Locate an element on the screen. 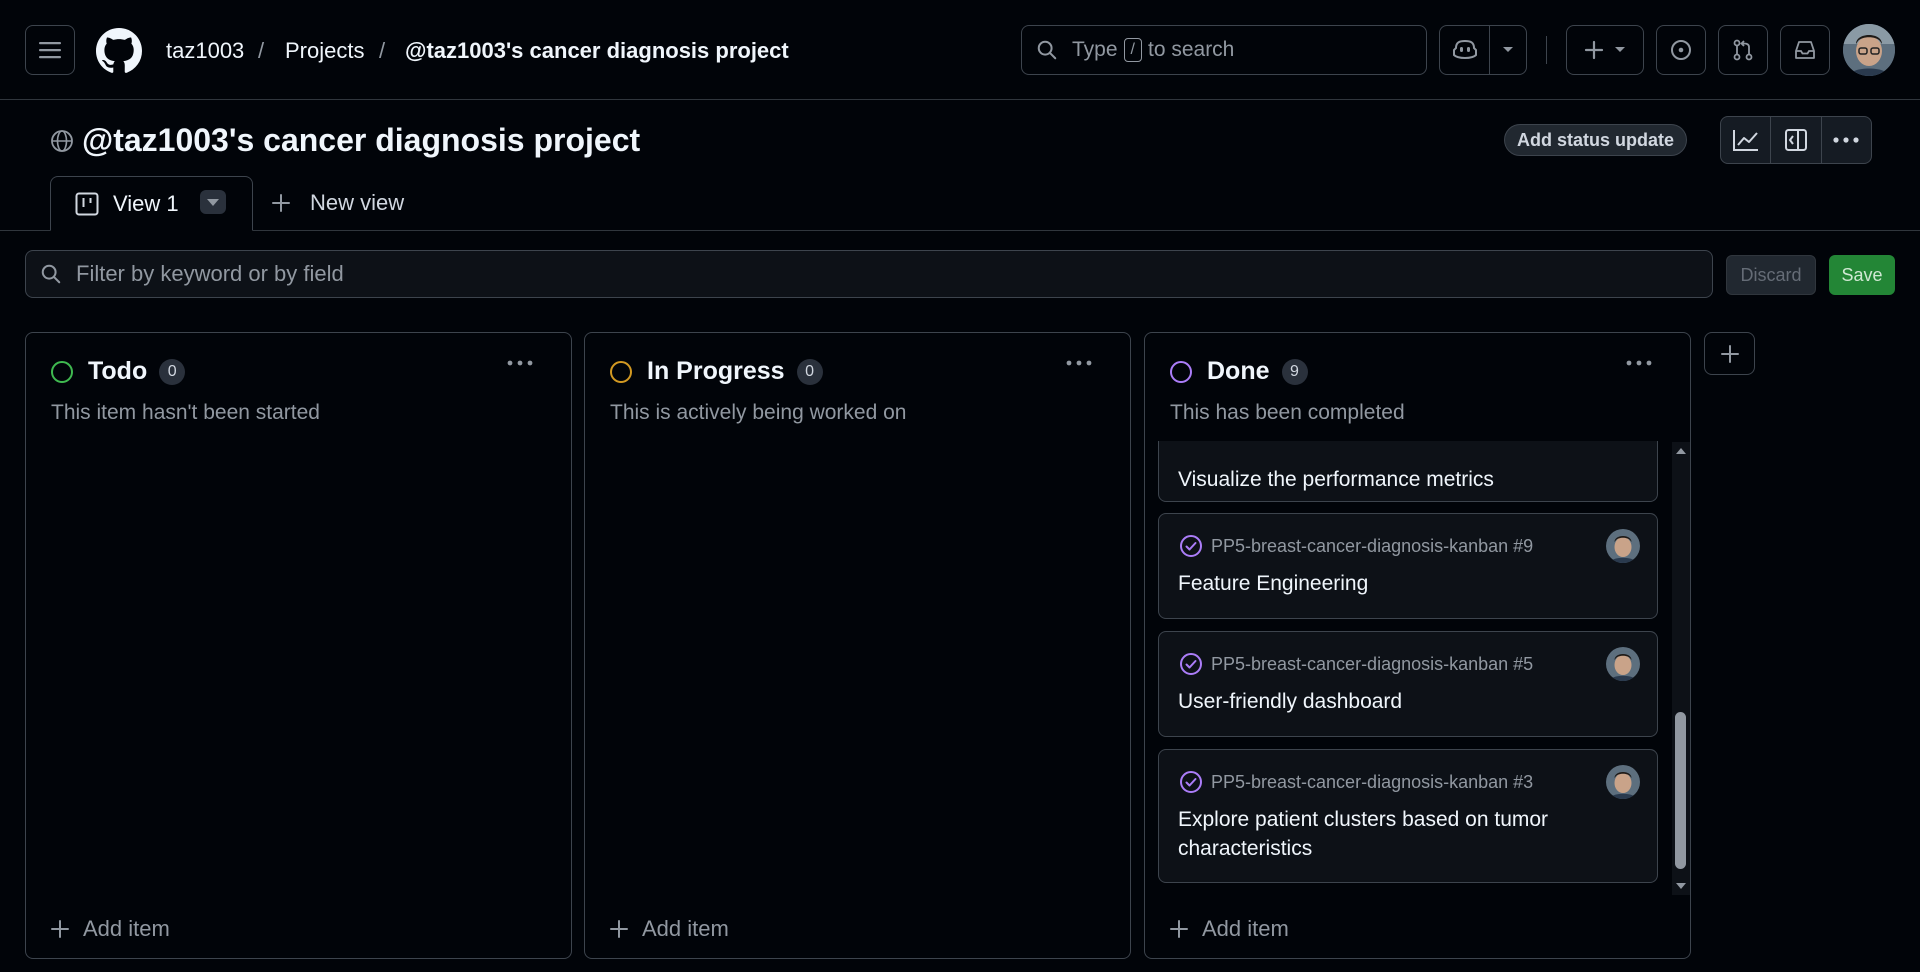 The image size is (1920, 972). search-suffix: to search is located at coordinates (1191, 49).